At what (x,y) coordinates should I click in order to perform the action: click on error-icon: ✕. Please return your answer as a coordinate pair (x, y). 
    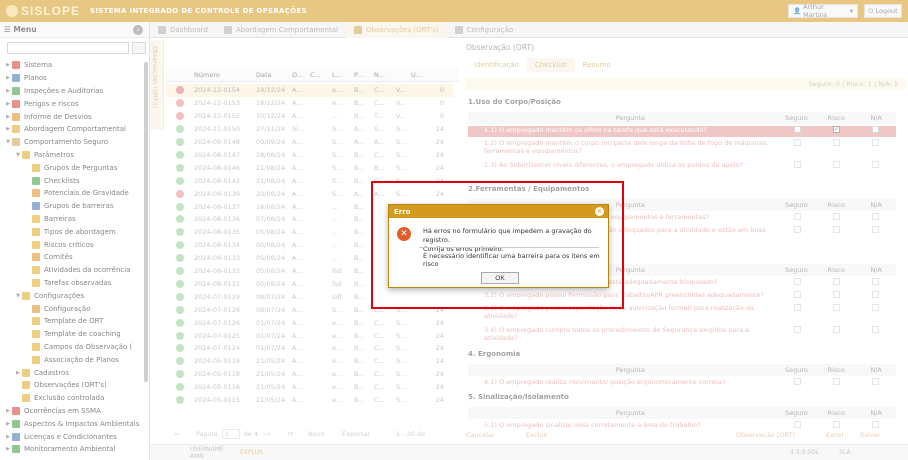
    Looking at the image, I should click on (404, 234).